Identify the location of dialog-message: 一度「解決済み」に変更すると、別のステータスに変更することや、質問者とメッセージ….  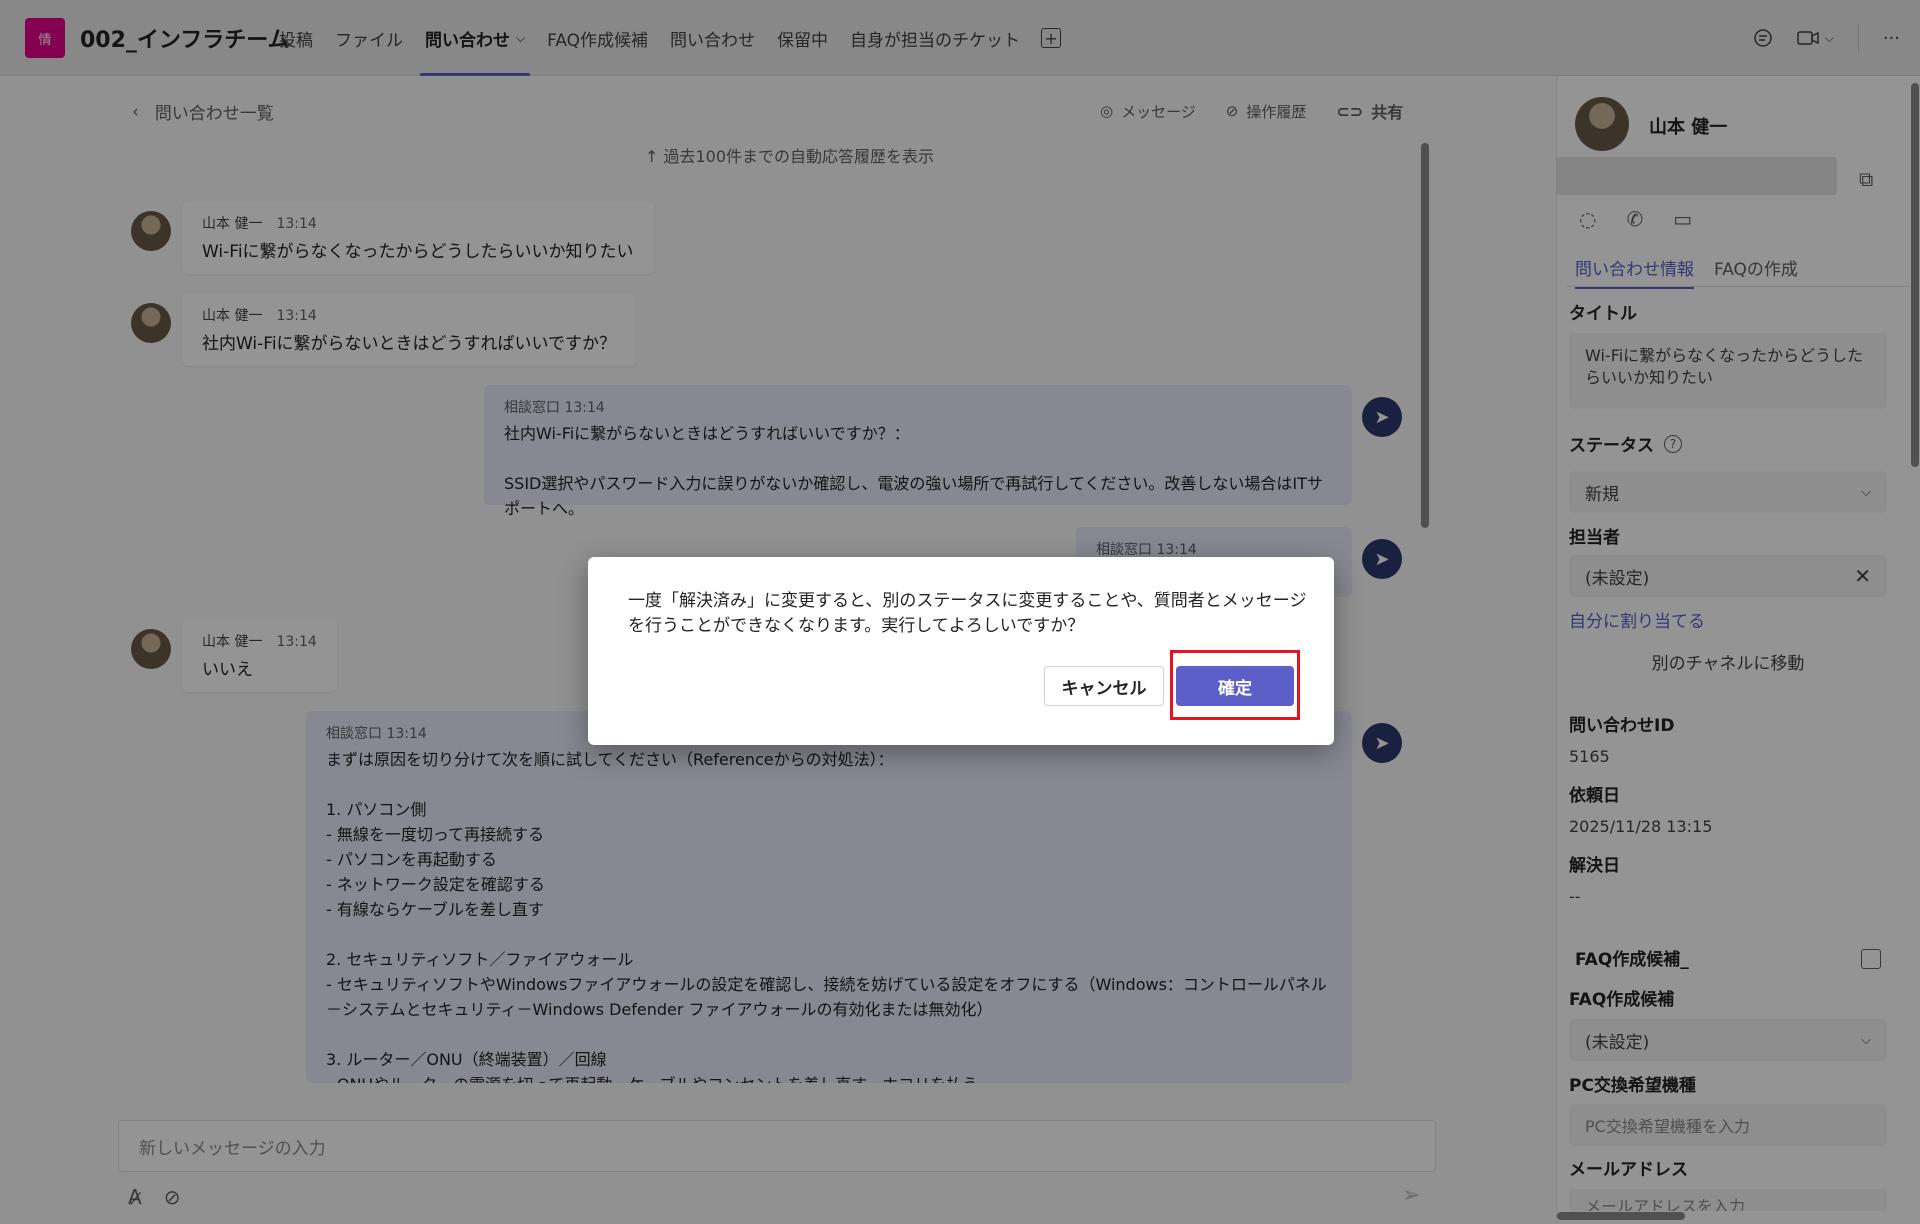
(967, 613).